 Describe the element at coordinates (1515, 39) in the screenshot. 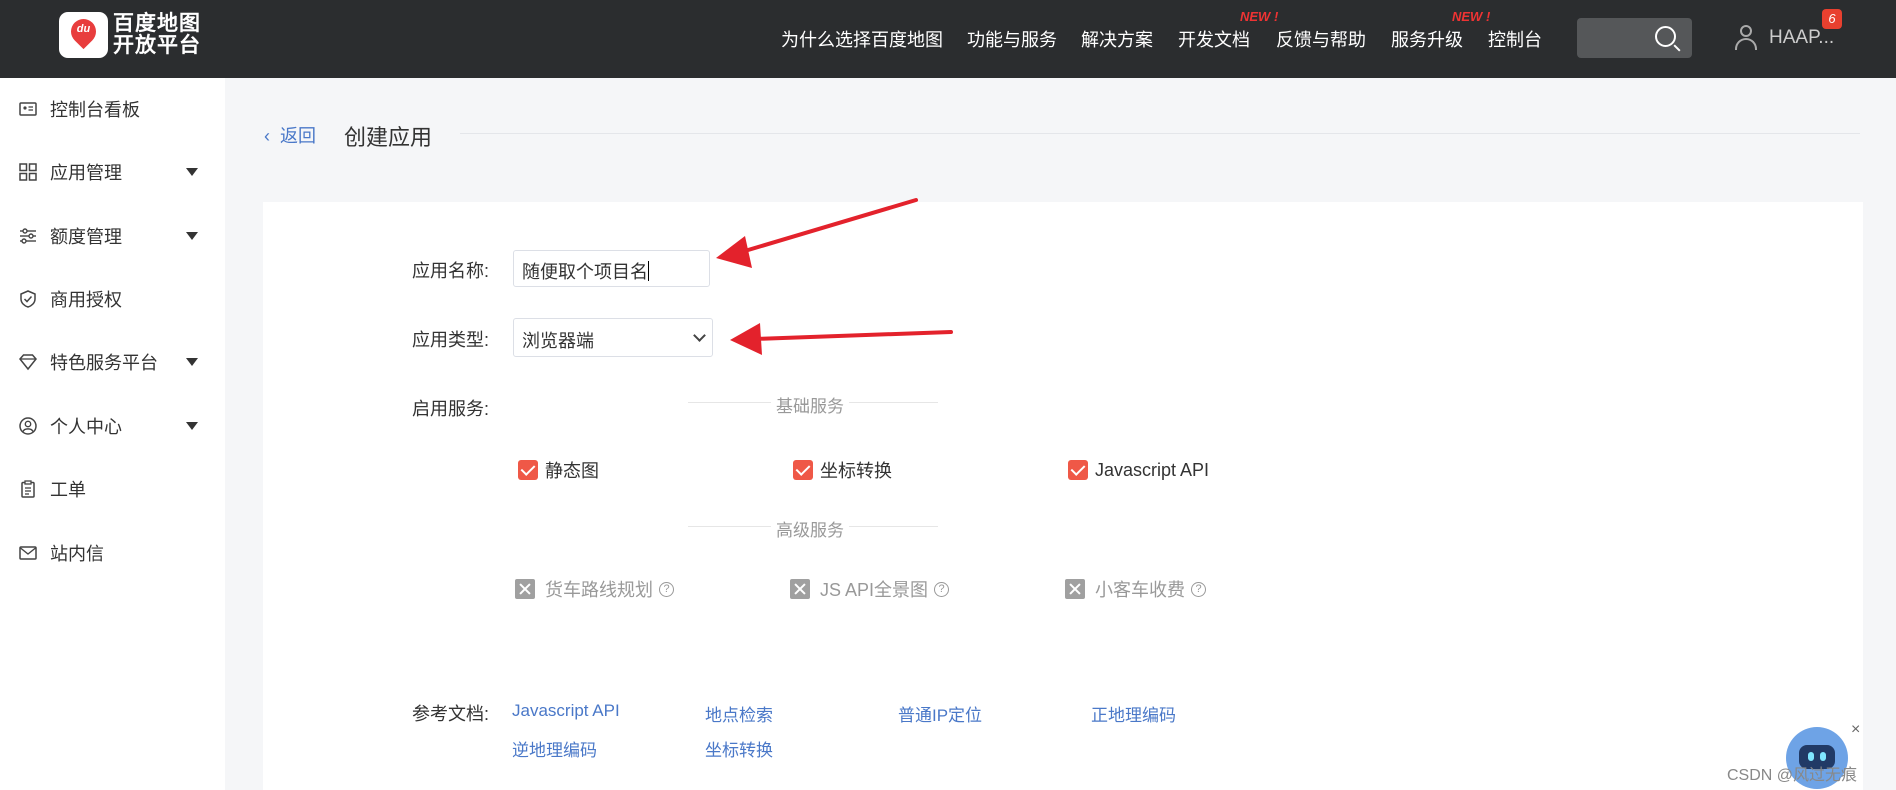

I see `nav-item-console: 控制台` at that location.